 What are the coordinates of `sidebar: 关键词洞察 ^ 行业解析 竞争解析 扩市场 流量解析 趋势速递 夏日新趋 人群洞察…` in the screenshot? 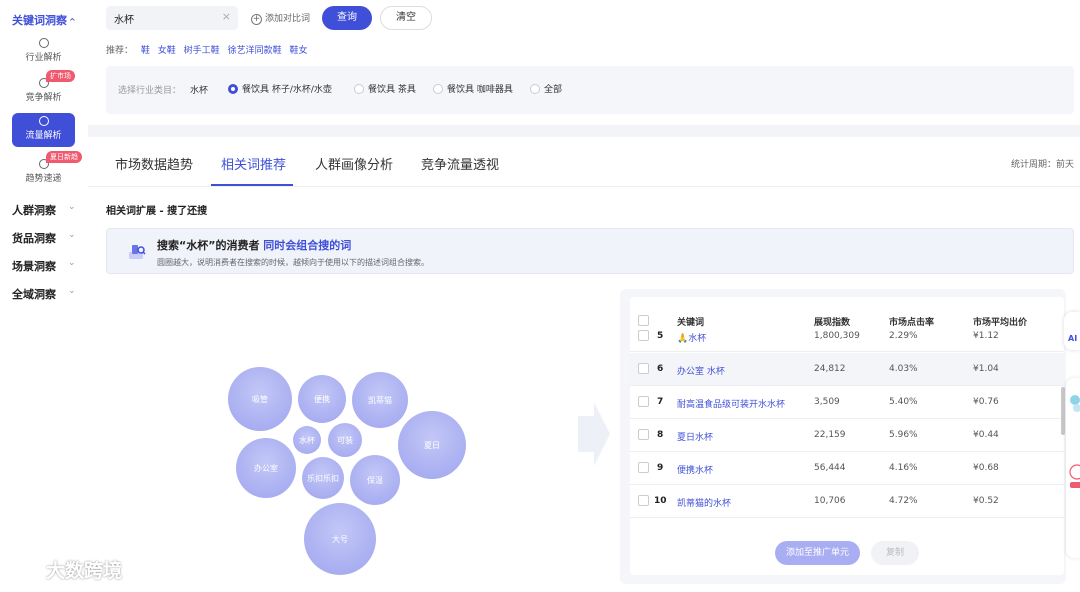 It's located at (44, 296).